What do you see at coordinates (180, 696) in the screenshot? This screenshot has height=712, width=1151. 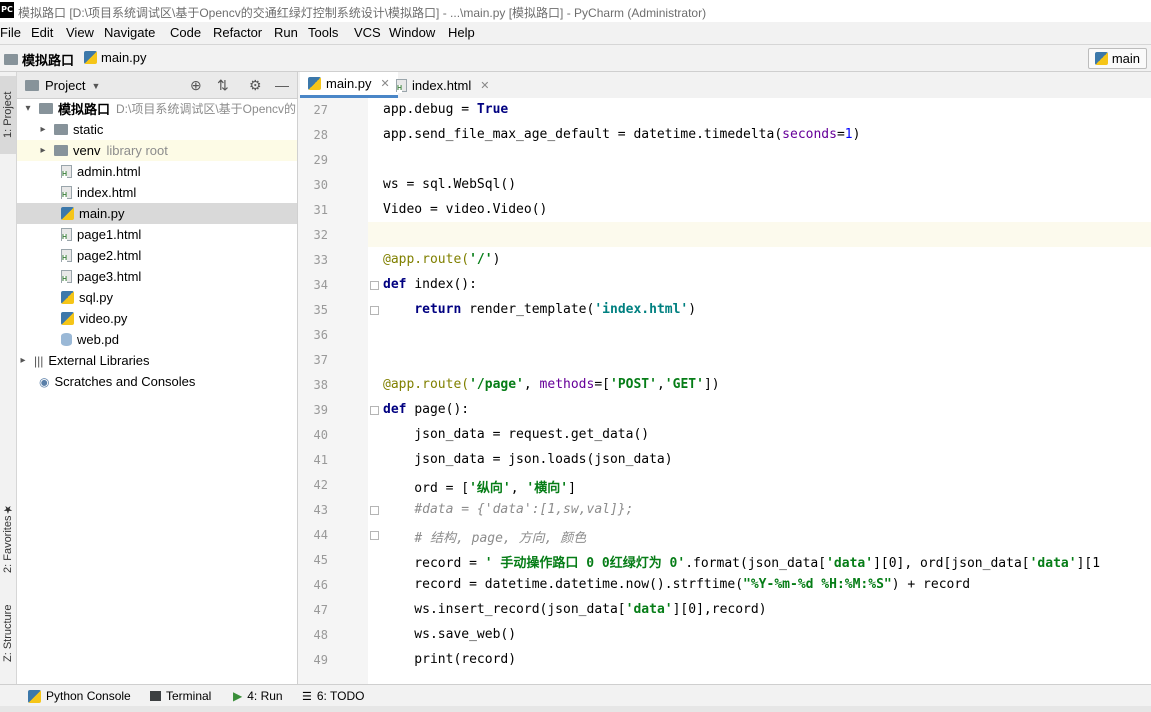 I see `tool-window-terminal: Terminal` at bounding box center [180, 696].